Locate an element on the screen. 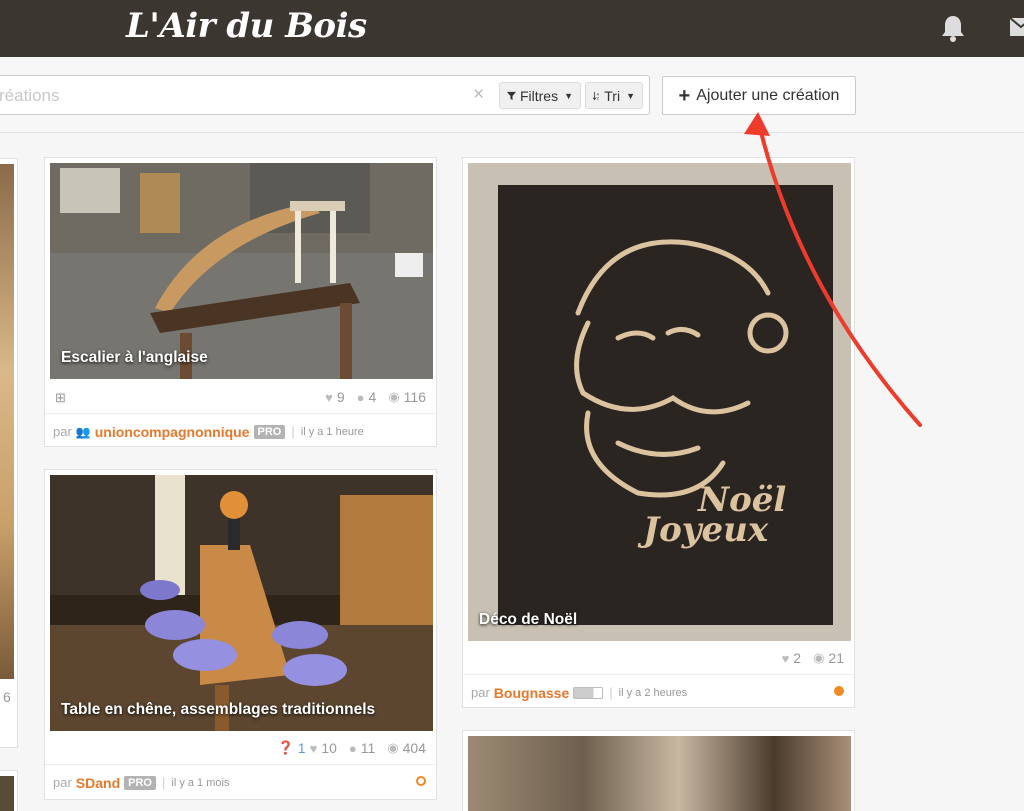 This screenshot has width=1024, height=811. sort-button: A Z Tri ▼ is located at coordinates (614, 95).